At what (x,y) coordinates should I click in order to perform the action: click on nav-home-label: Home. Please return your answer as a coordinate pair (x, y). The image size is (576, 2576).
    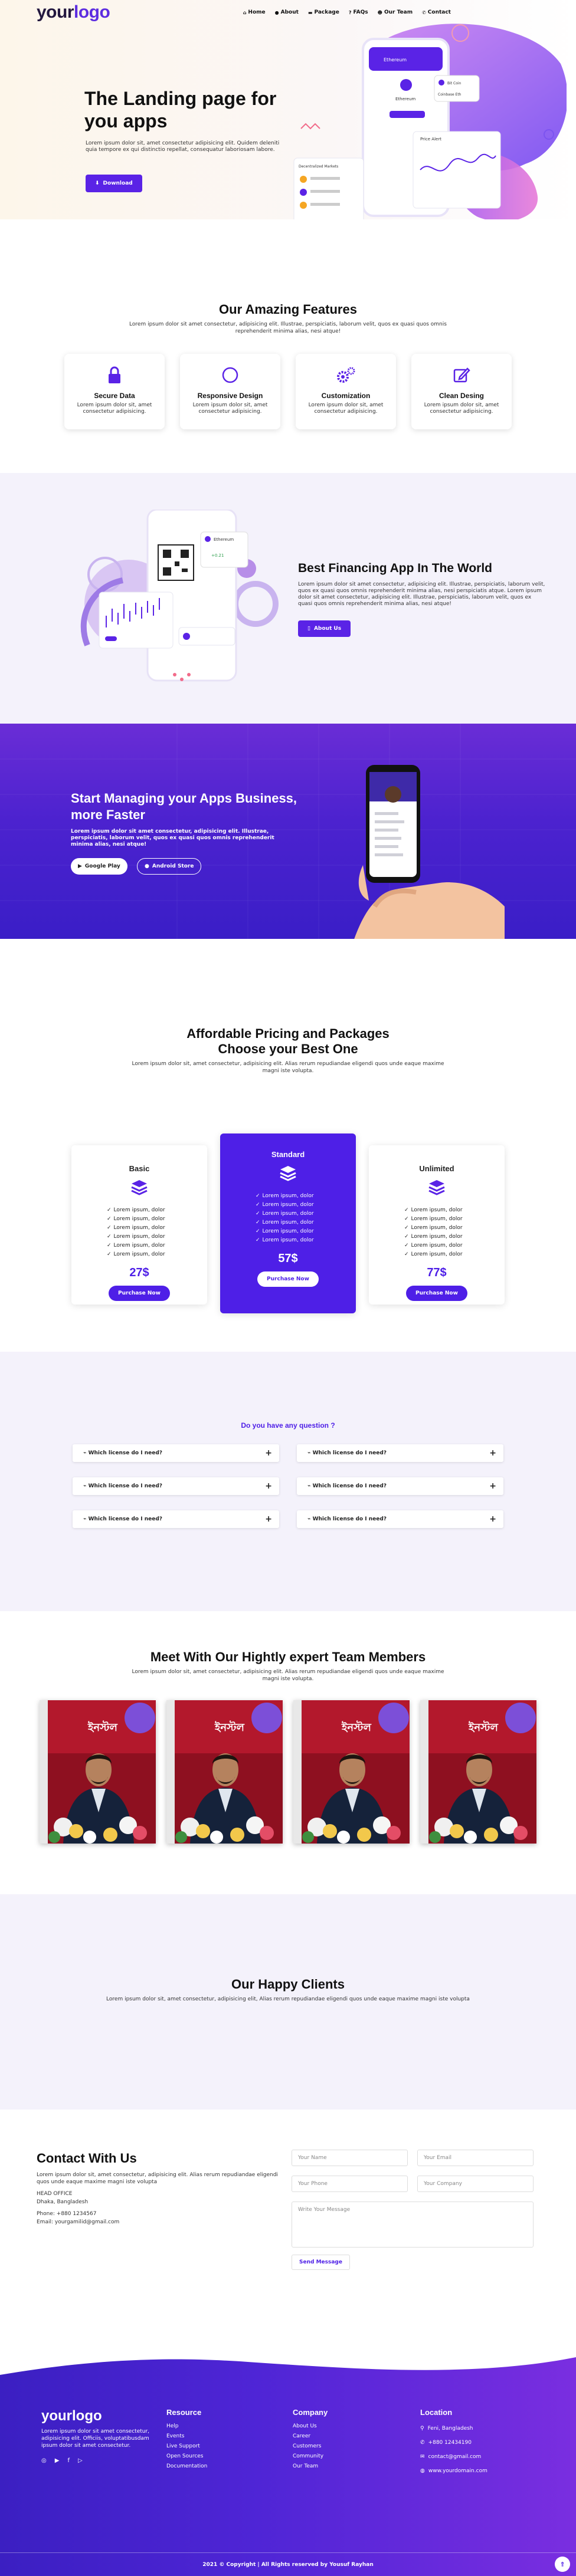
    Looking at the image, I should click on (257, 12).